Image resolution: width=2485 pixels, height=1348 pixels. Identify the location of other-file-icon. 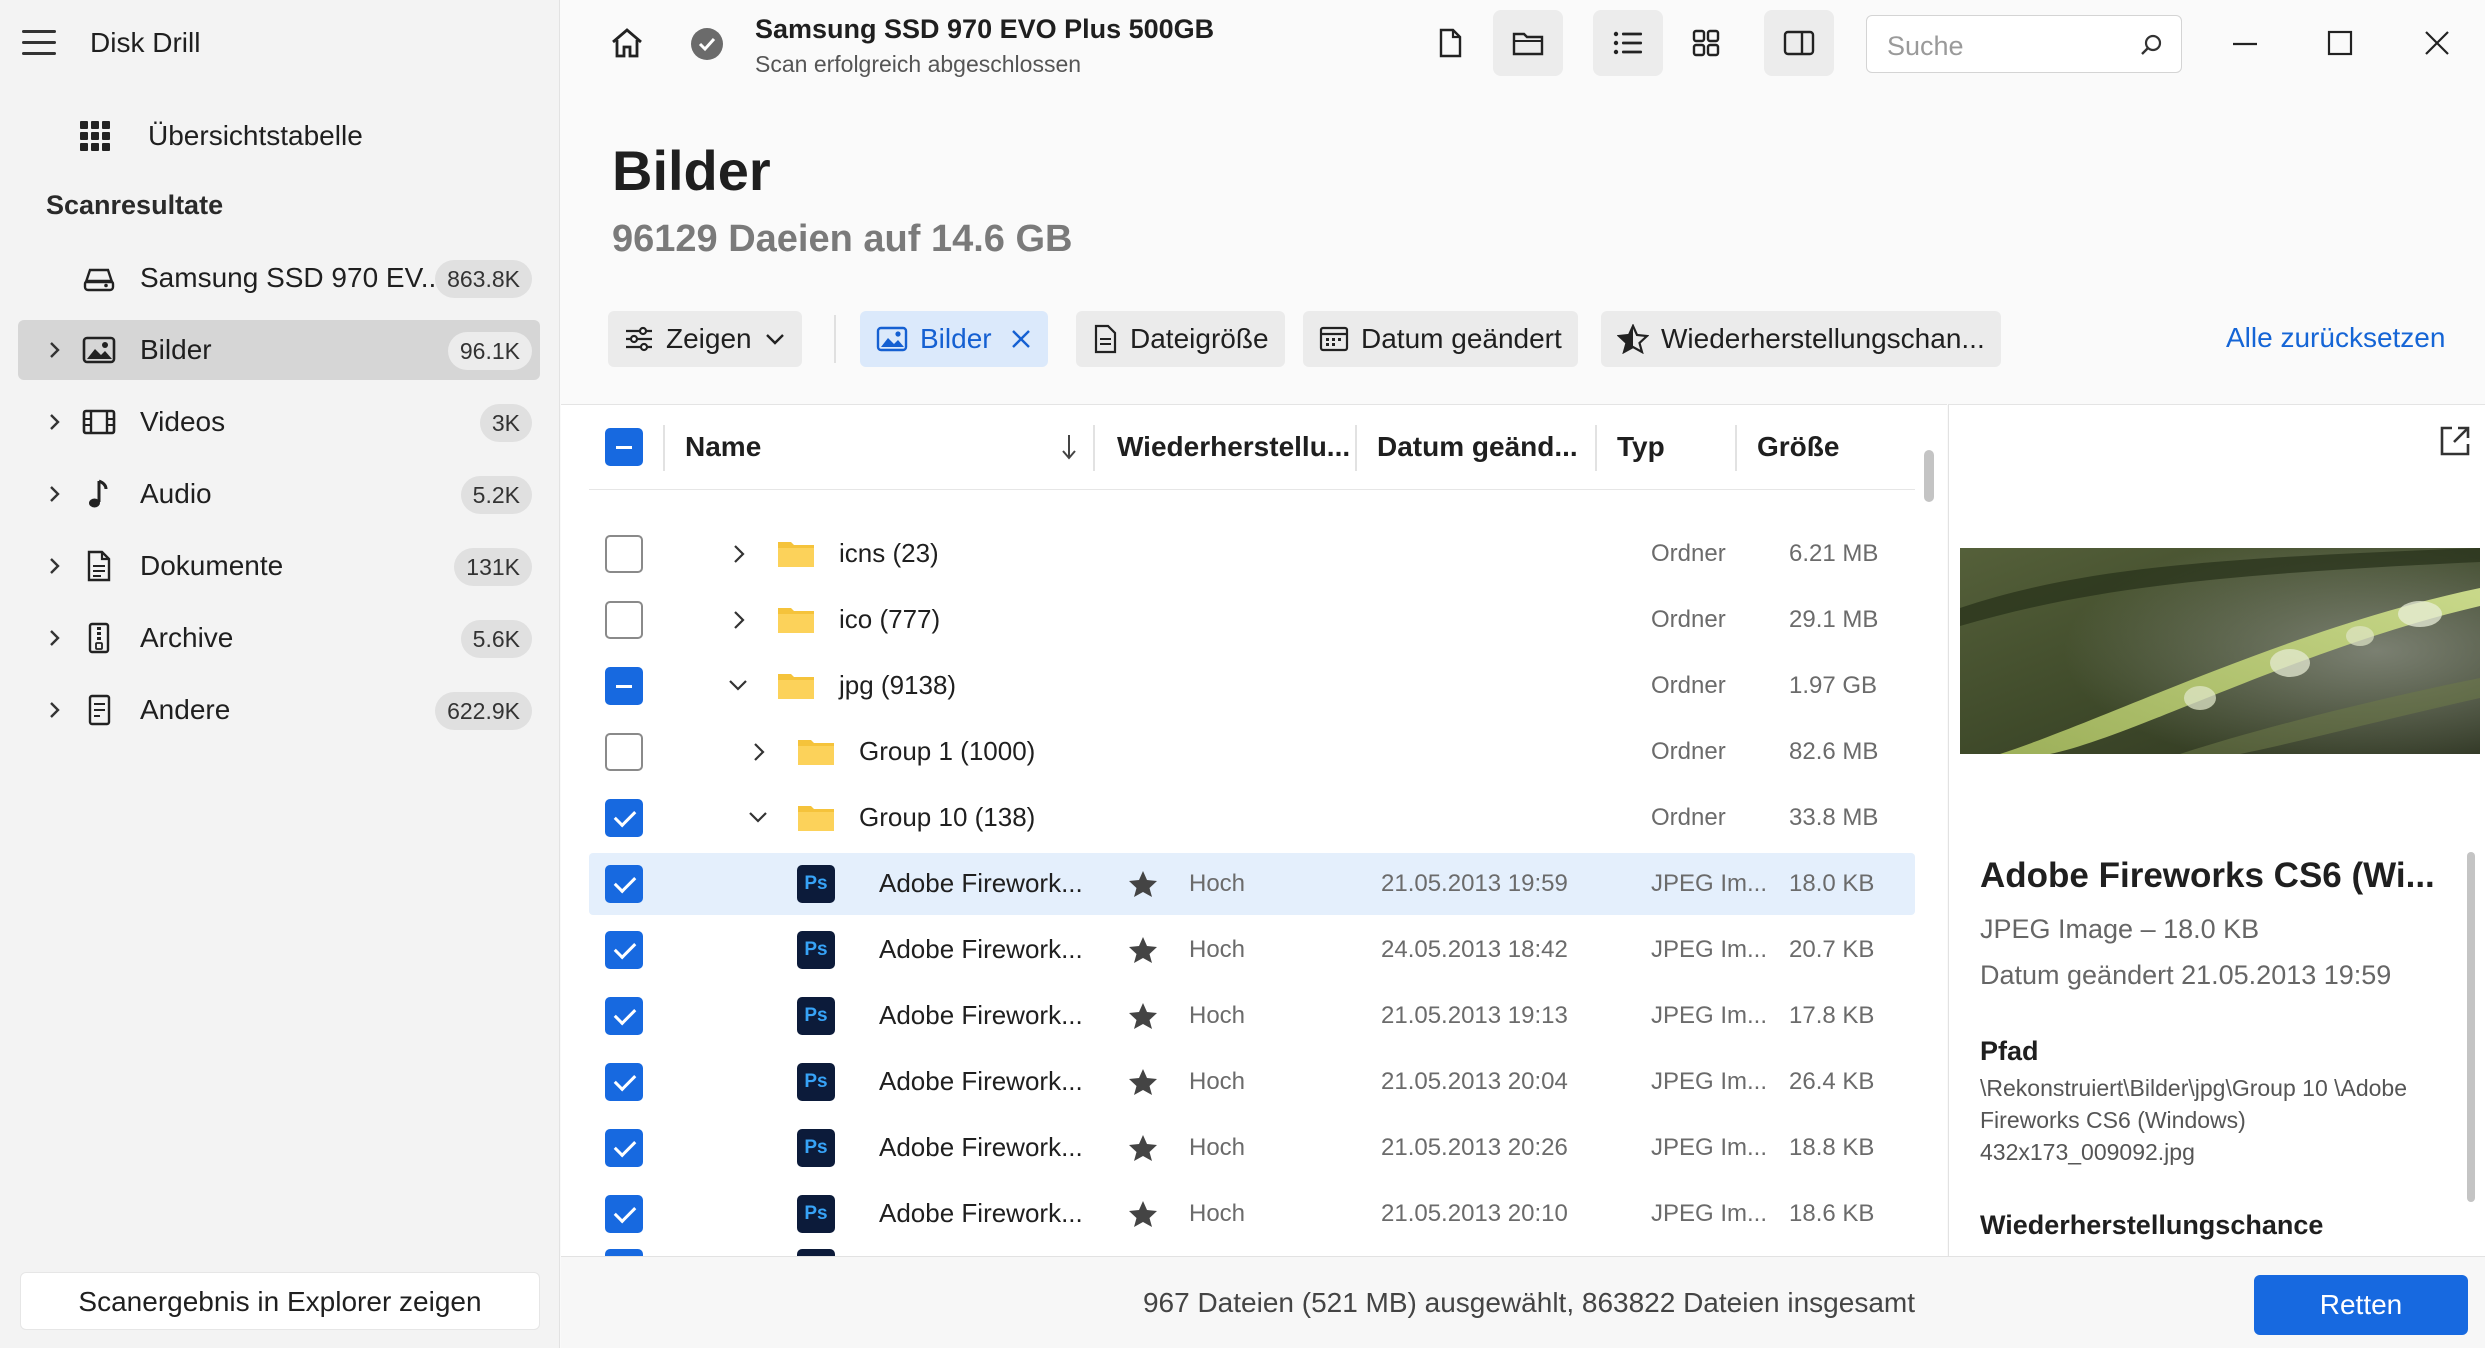
(99, 710).